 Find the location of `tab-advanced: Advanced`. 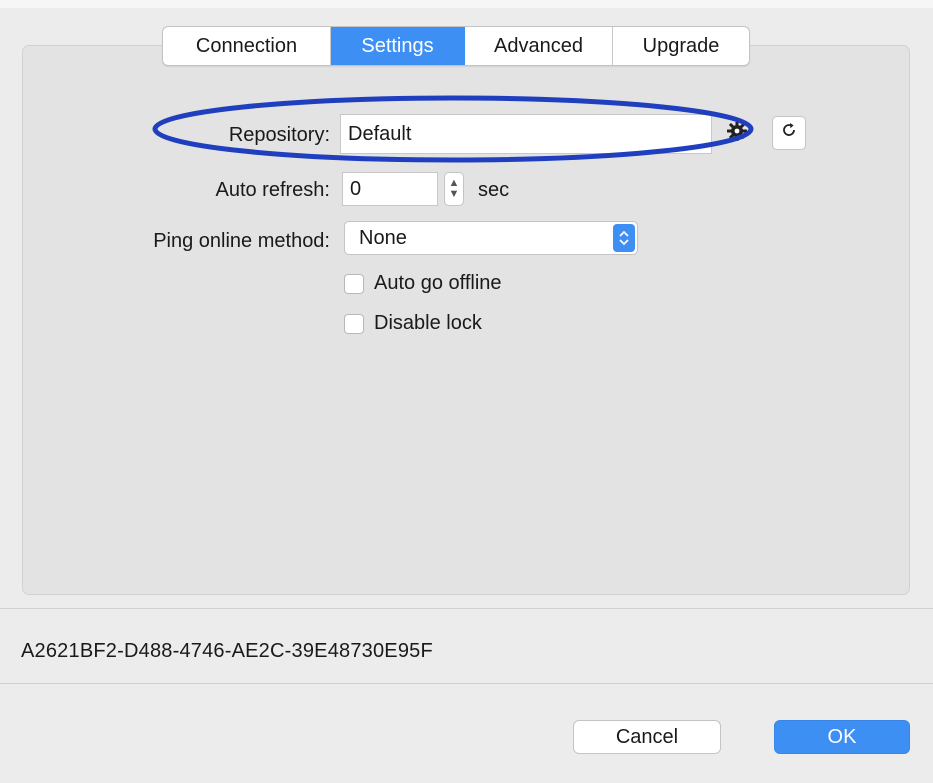

tab-advanced: Advanced is located at coordinates (539, 46).